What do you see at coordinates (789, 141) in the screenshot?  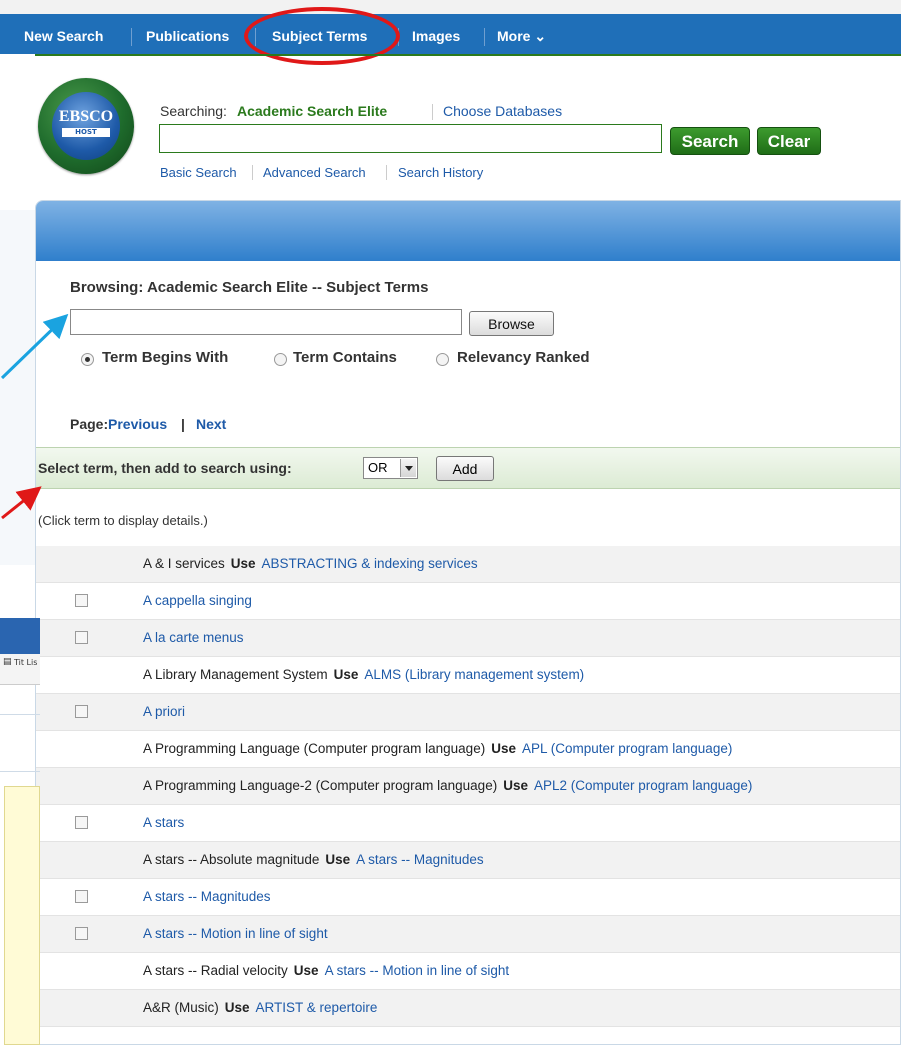 I see `clear-button: Clear` at bounding box center [789, 141].